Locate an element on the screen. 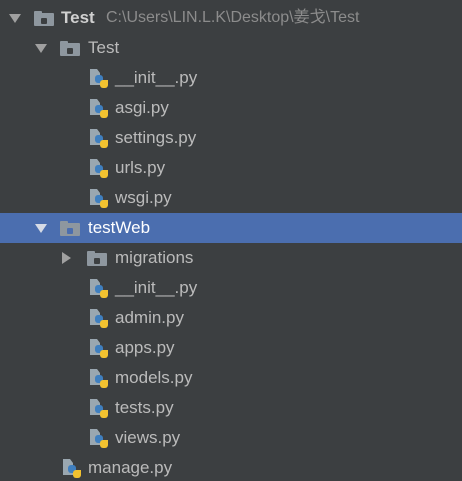 Image resolution: width=462 pixels, height=481 pixels. tree-row-file: models.py is located at coordinates (231, 378).